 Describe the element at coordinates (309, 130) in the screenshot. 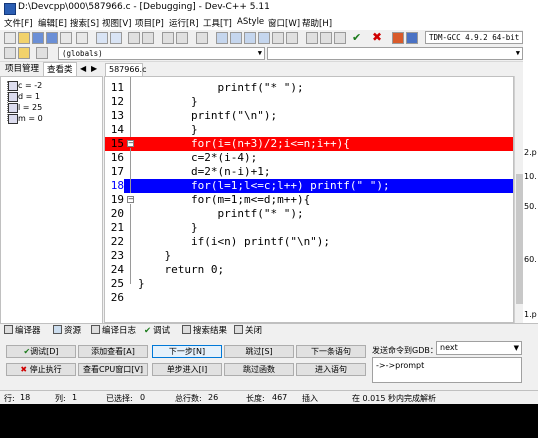

I see `code-line: 14 }` at that location.